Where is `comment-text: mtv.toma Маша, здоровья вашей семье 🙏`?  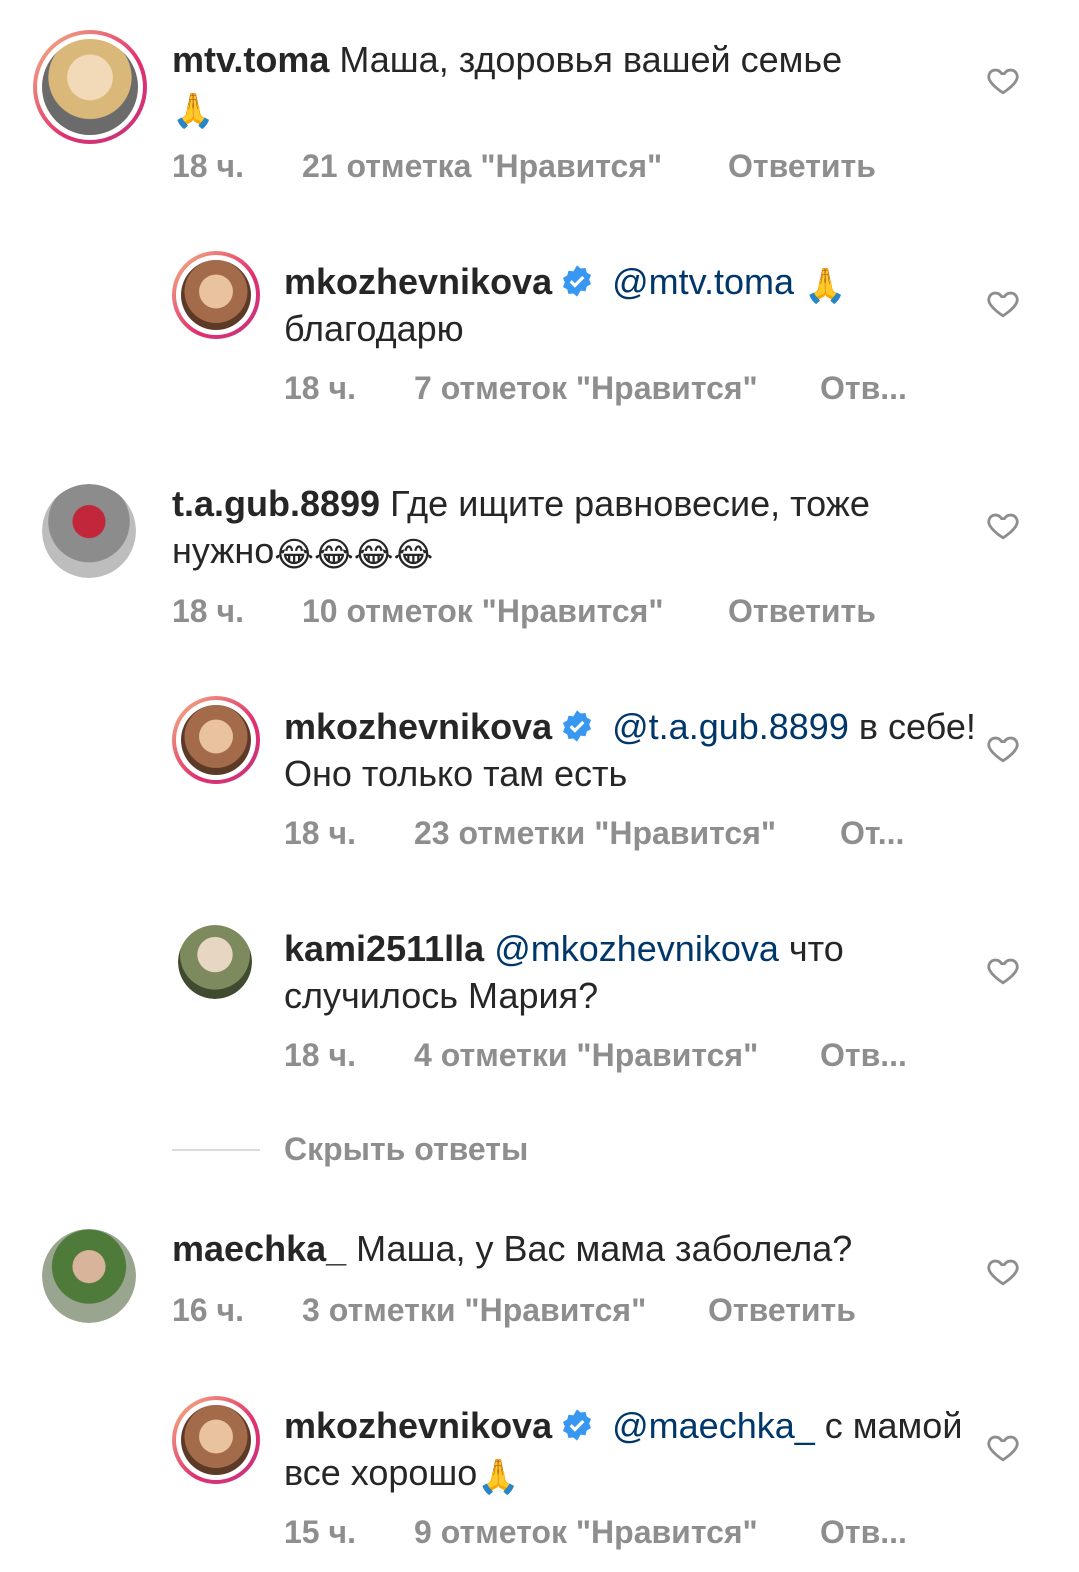 comment-text: mtv.toma Маша, здоровья вашей семье 🙏 is located at coordinates (542, 83).